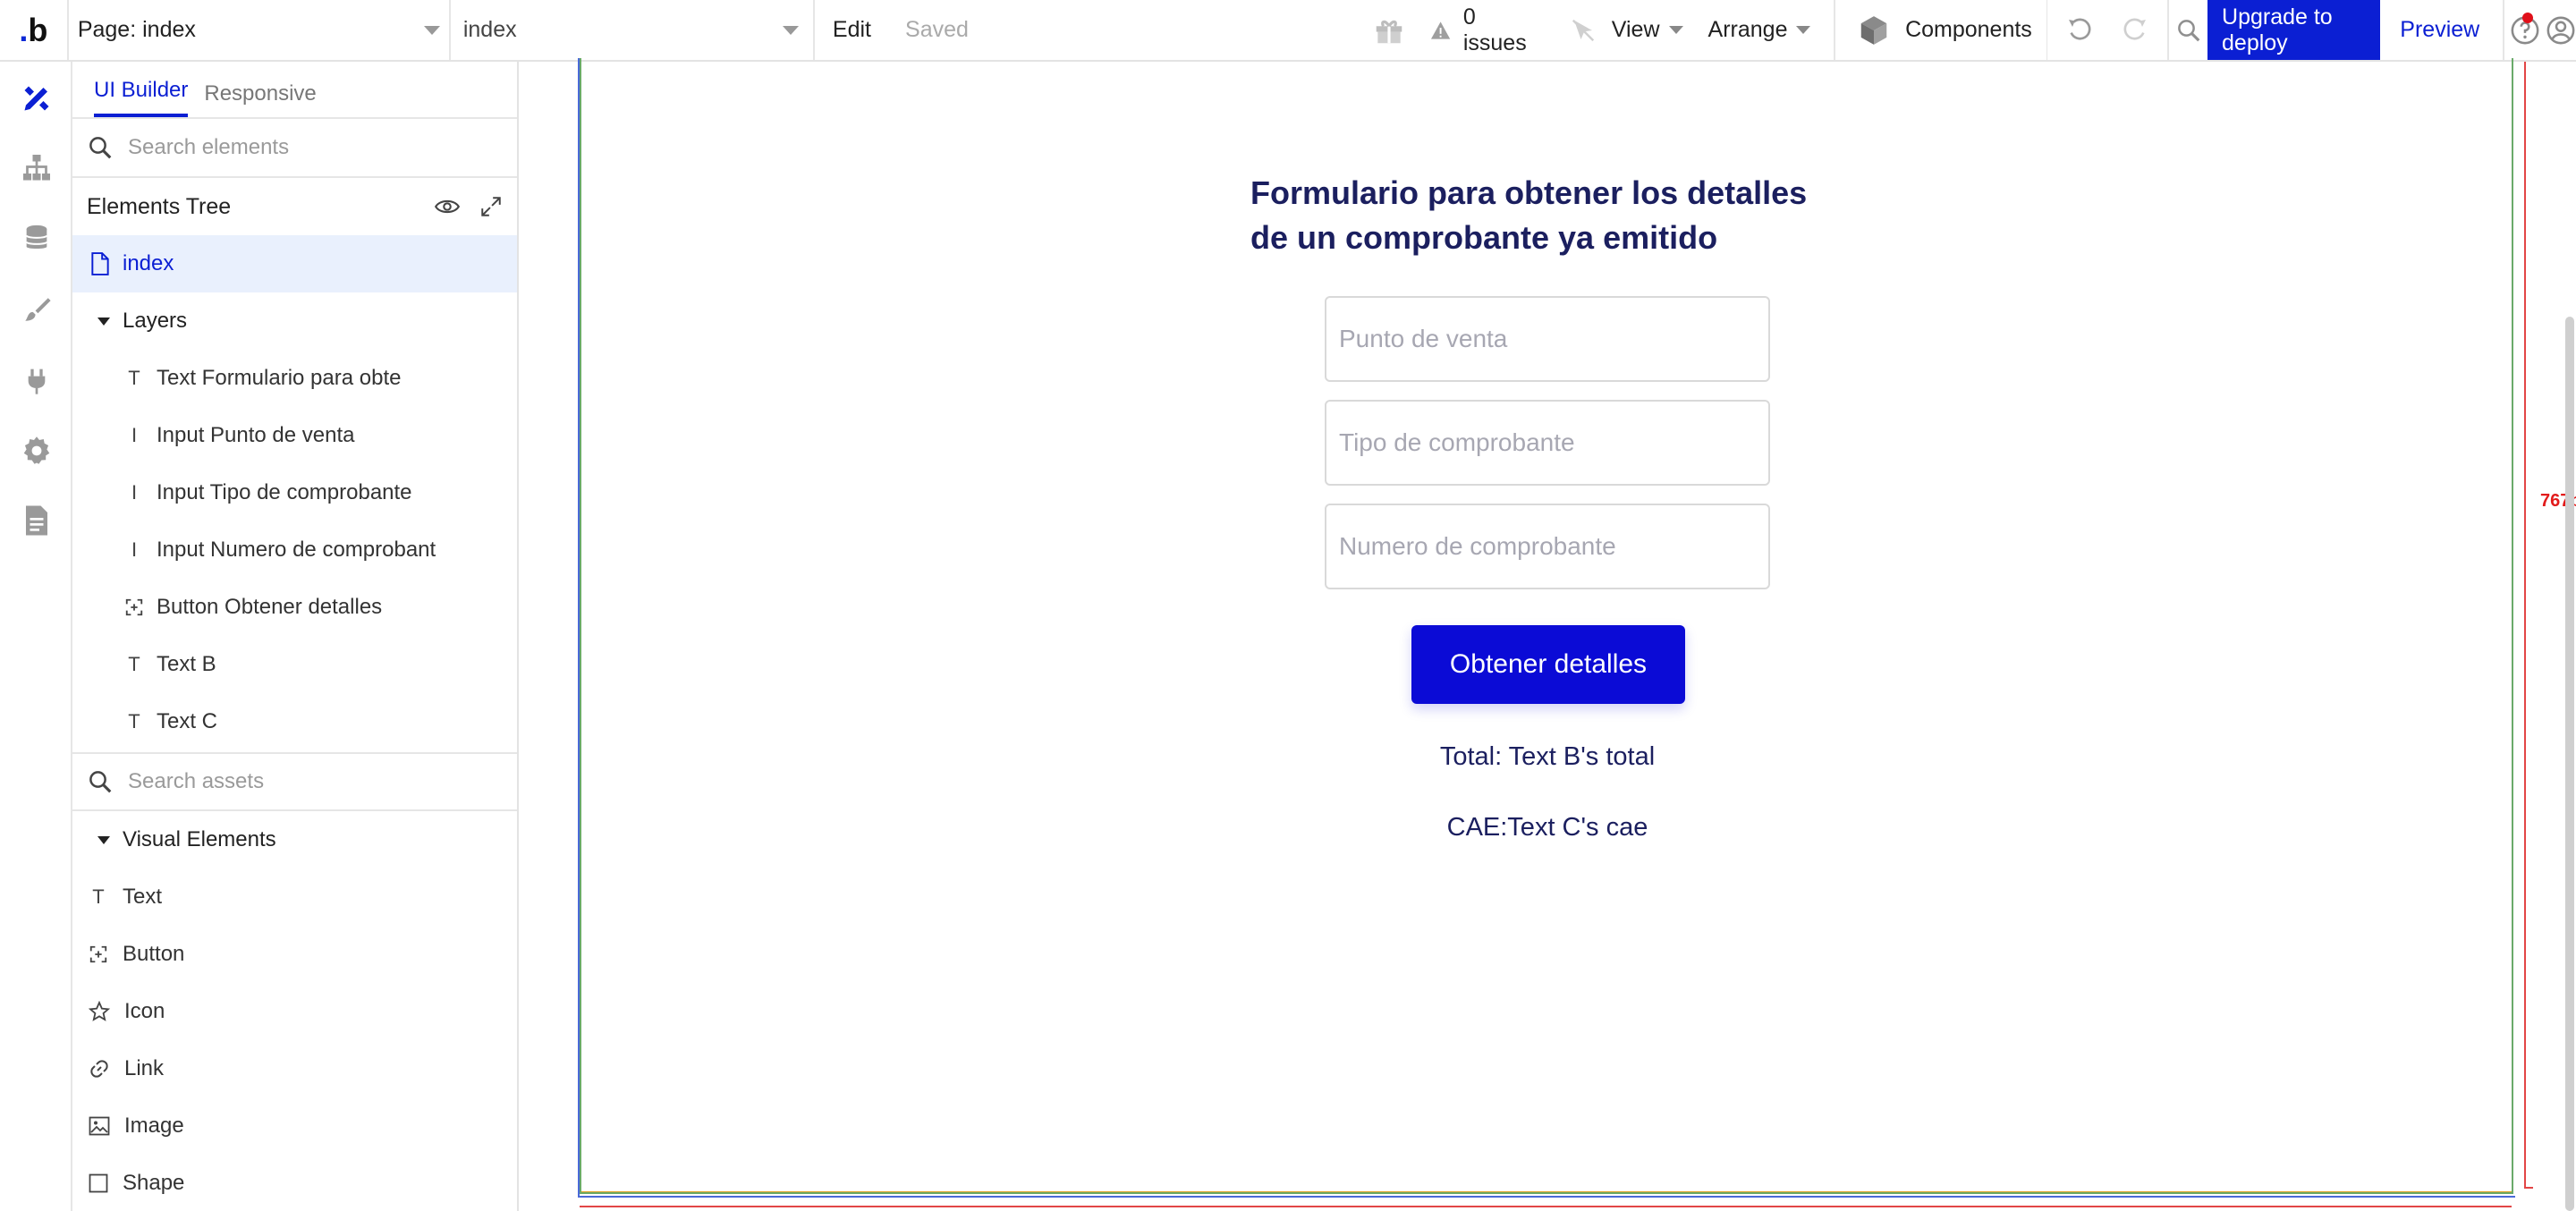 The width and height of the screenshot is (2576, 1211). What do you see at coordinates (1873, 30) in the screenshot?
I see `cube-icon` at bounding box center [1873, 30].